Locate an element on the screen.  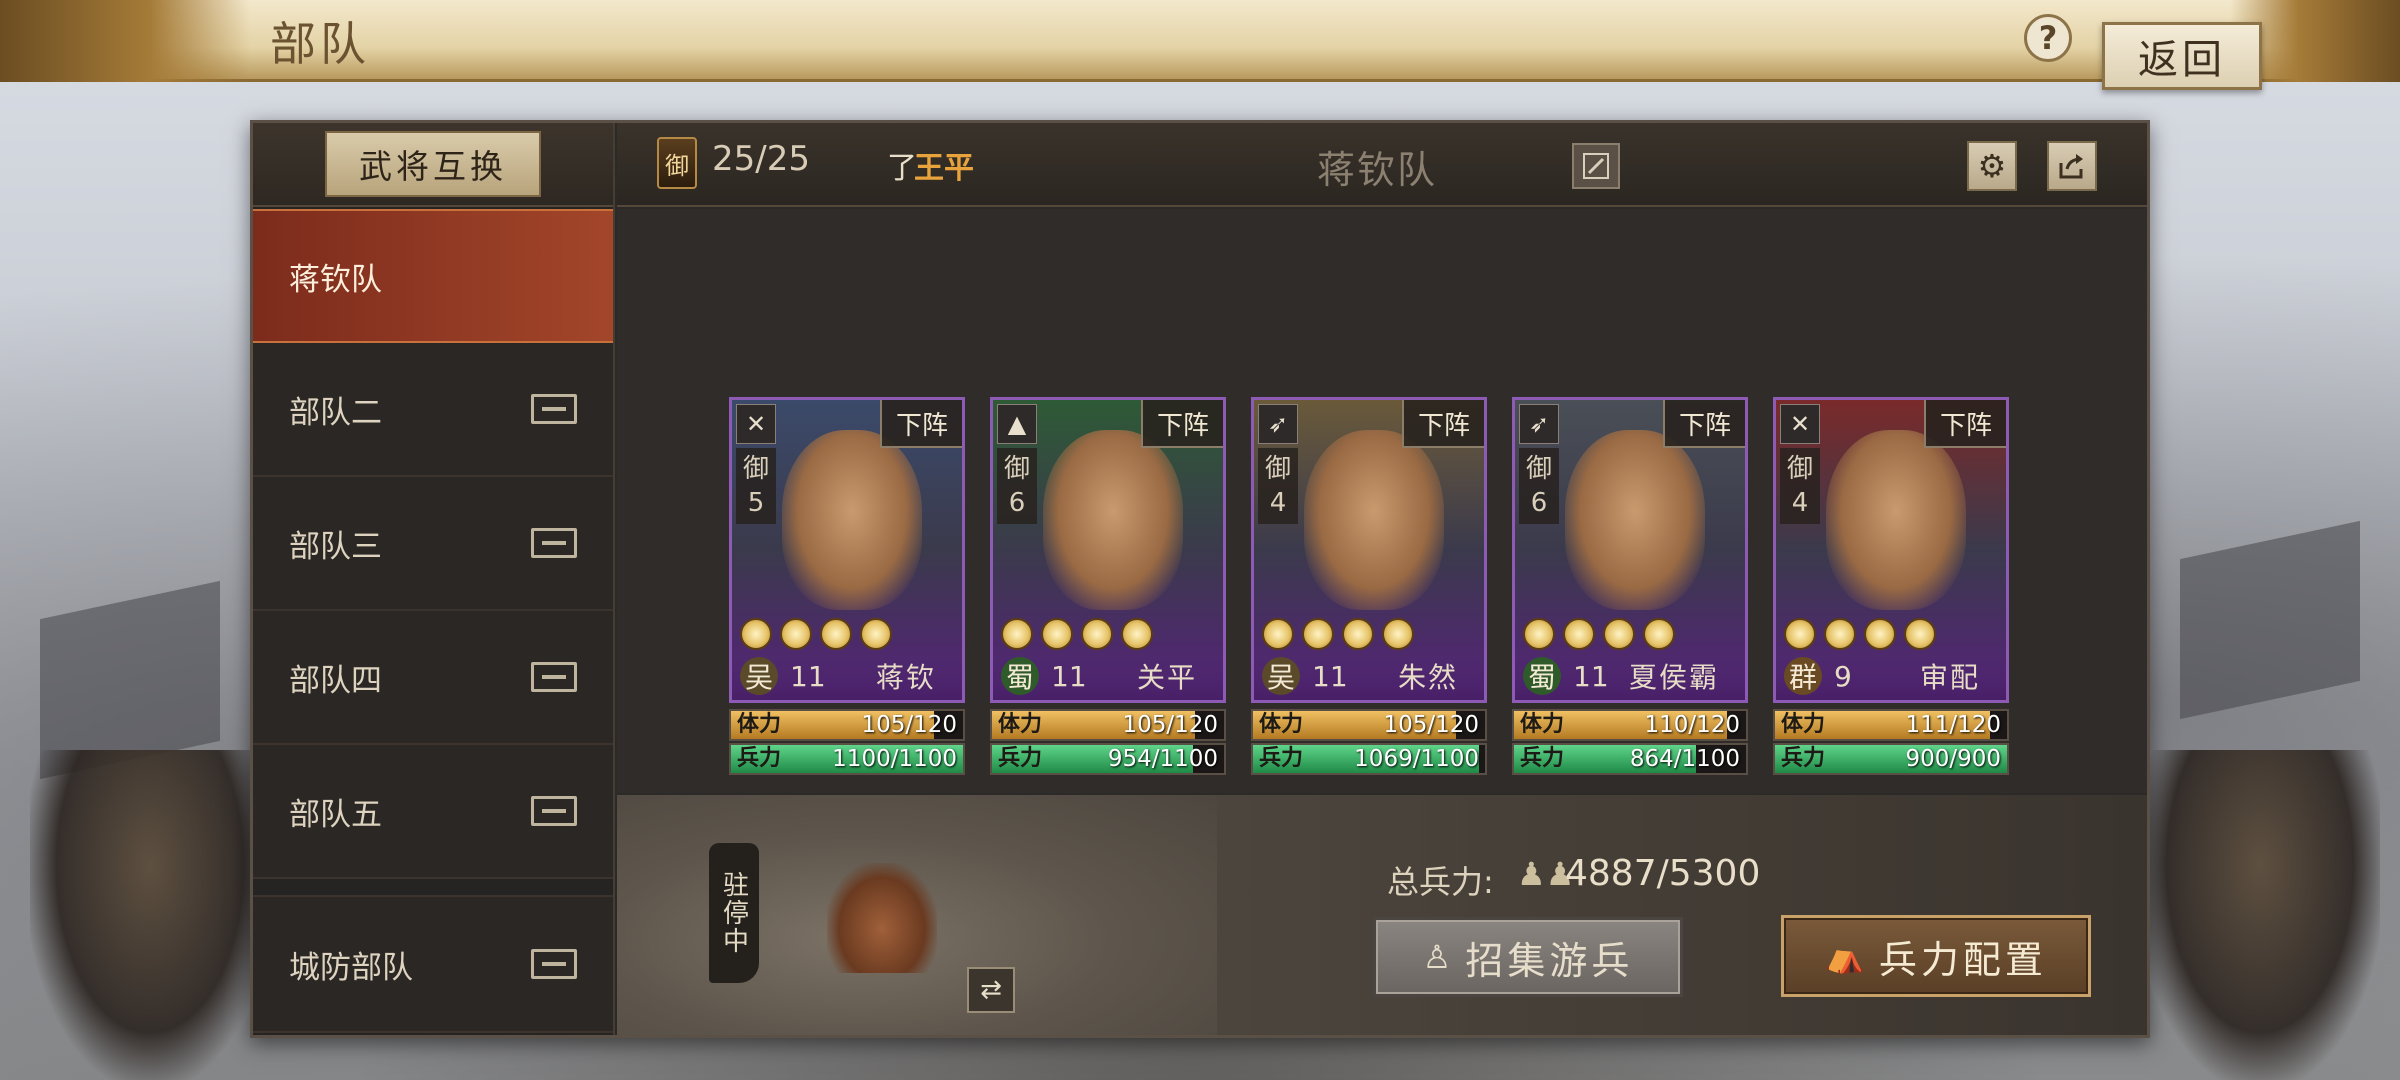
settings-button: ⚙ is located at coordinates (1992, 166).